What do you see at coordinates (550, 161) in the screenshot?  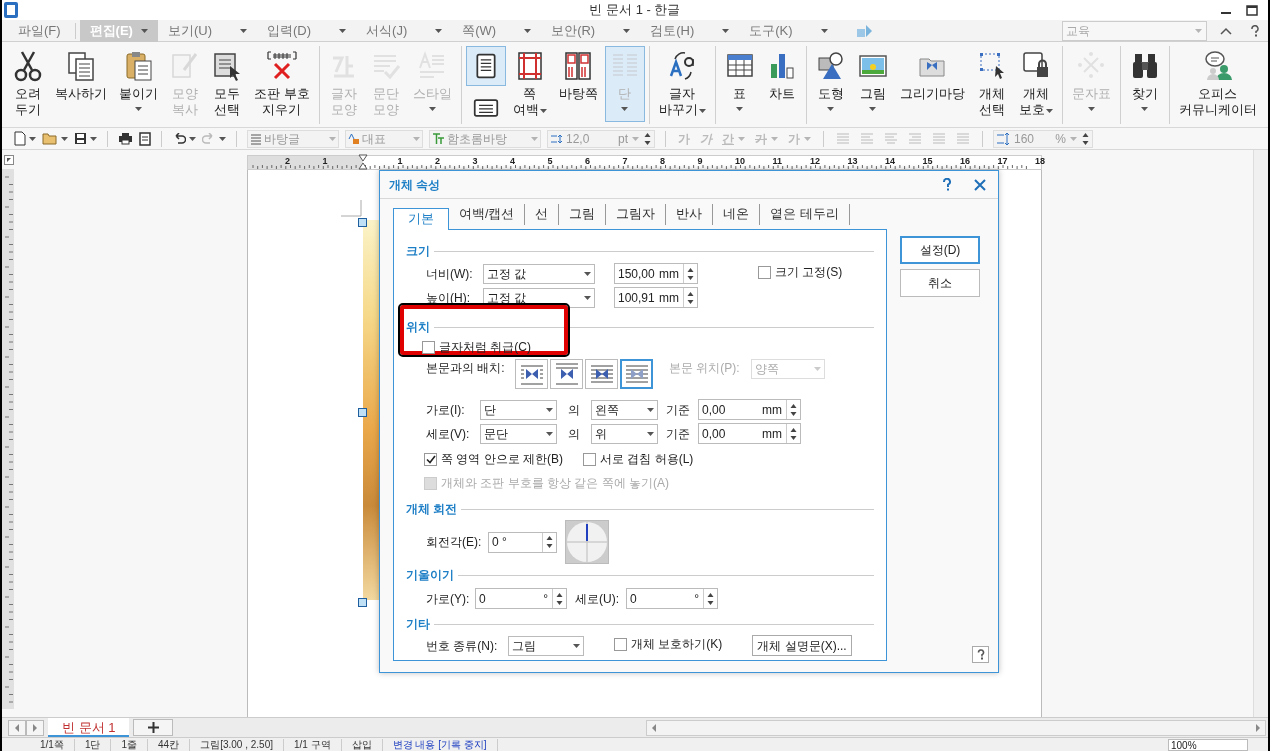 I see `ruler-number: 5` at bounding box center [550, 161].